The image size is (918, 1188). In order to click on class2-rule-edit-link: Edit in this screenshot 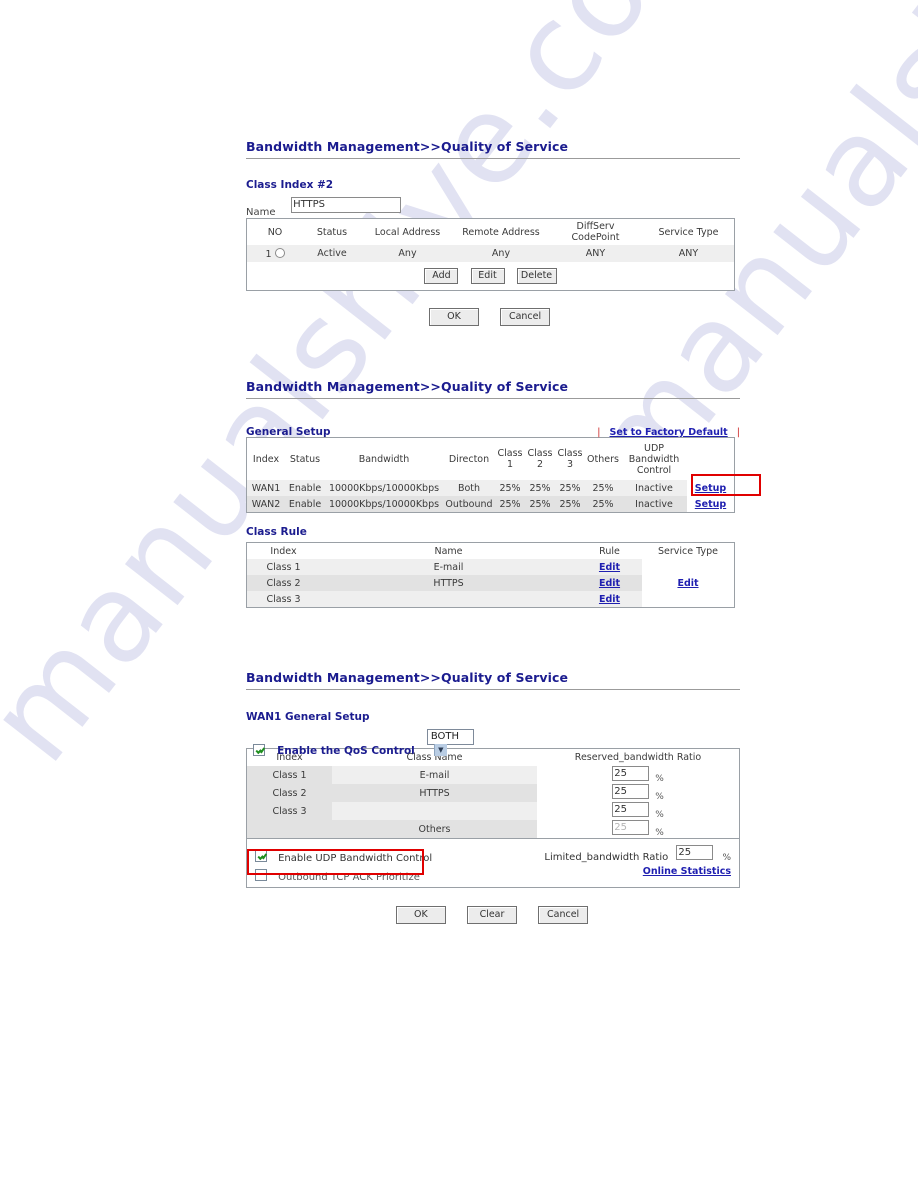, I will do `click(609, 583)`.